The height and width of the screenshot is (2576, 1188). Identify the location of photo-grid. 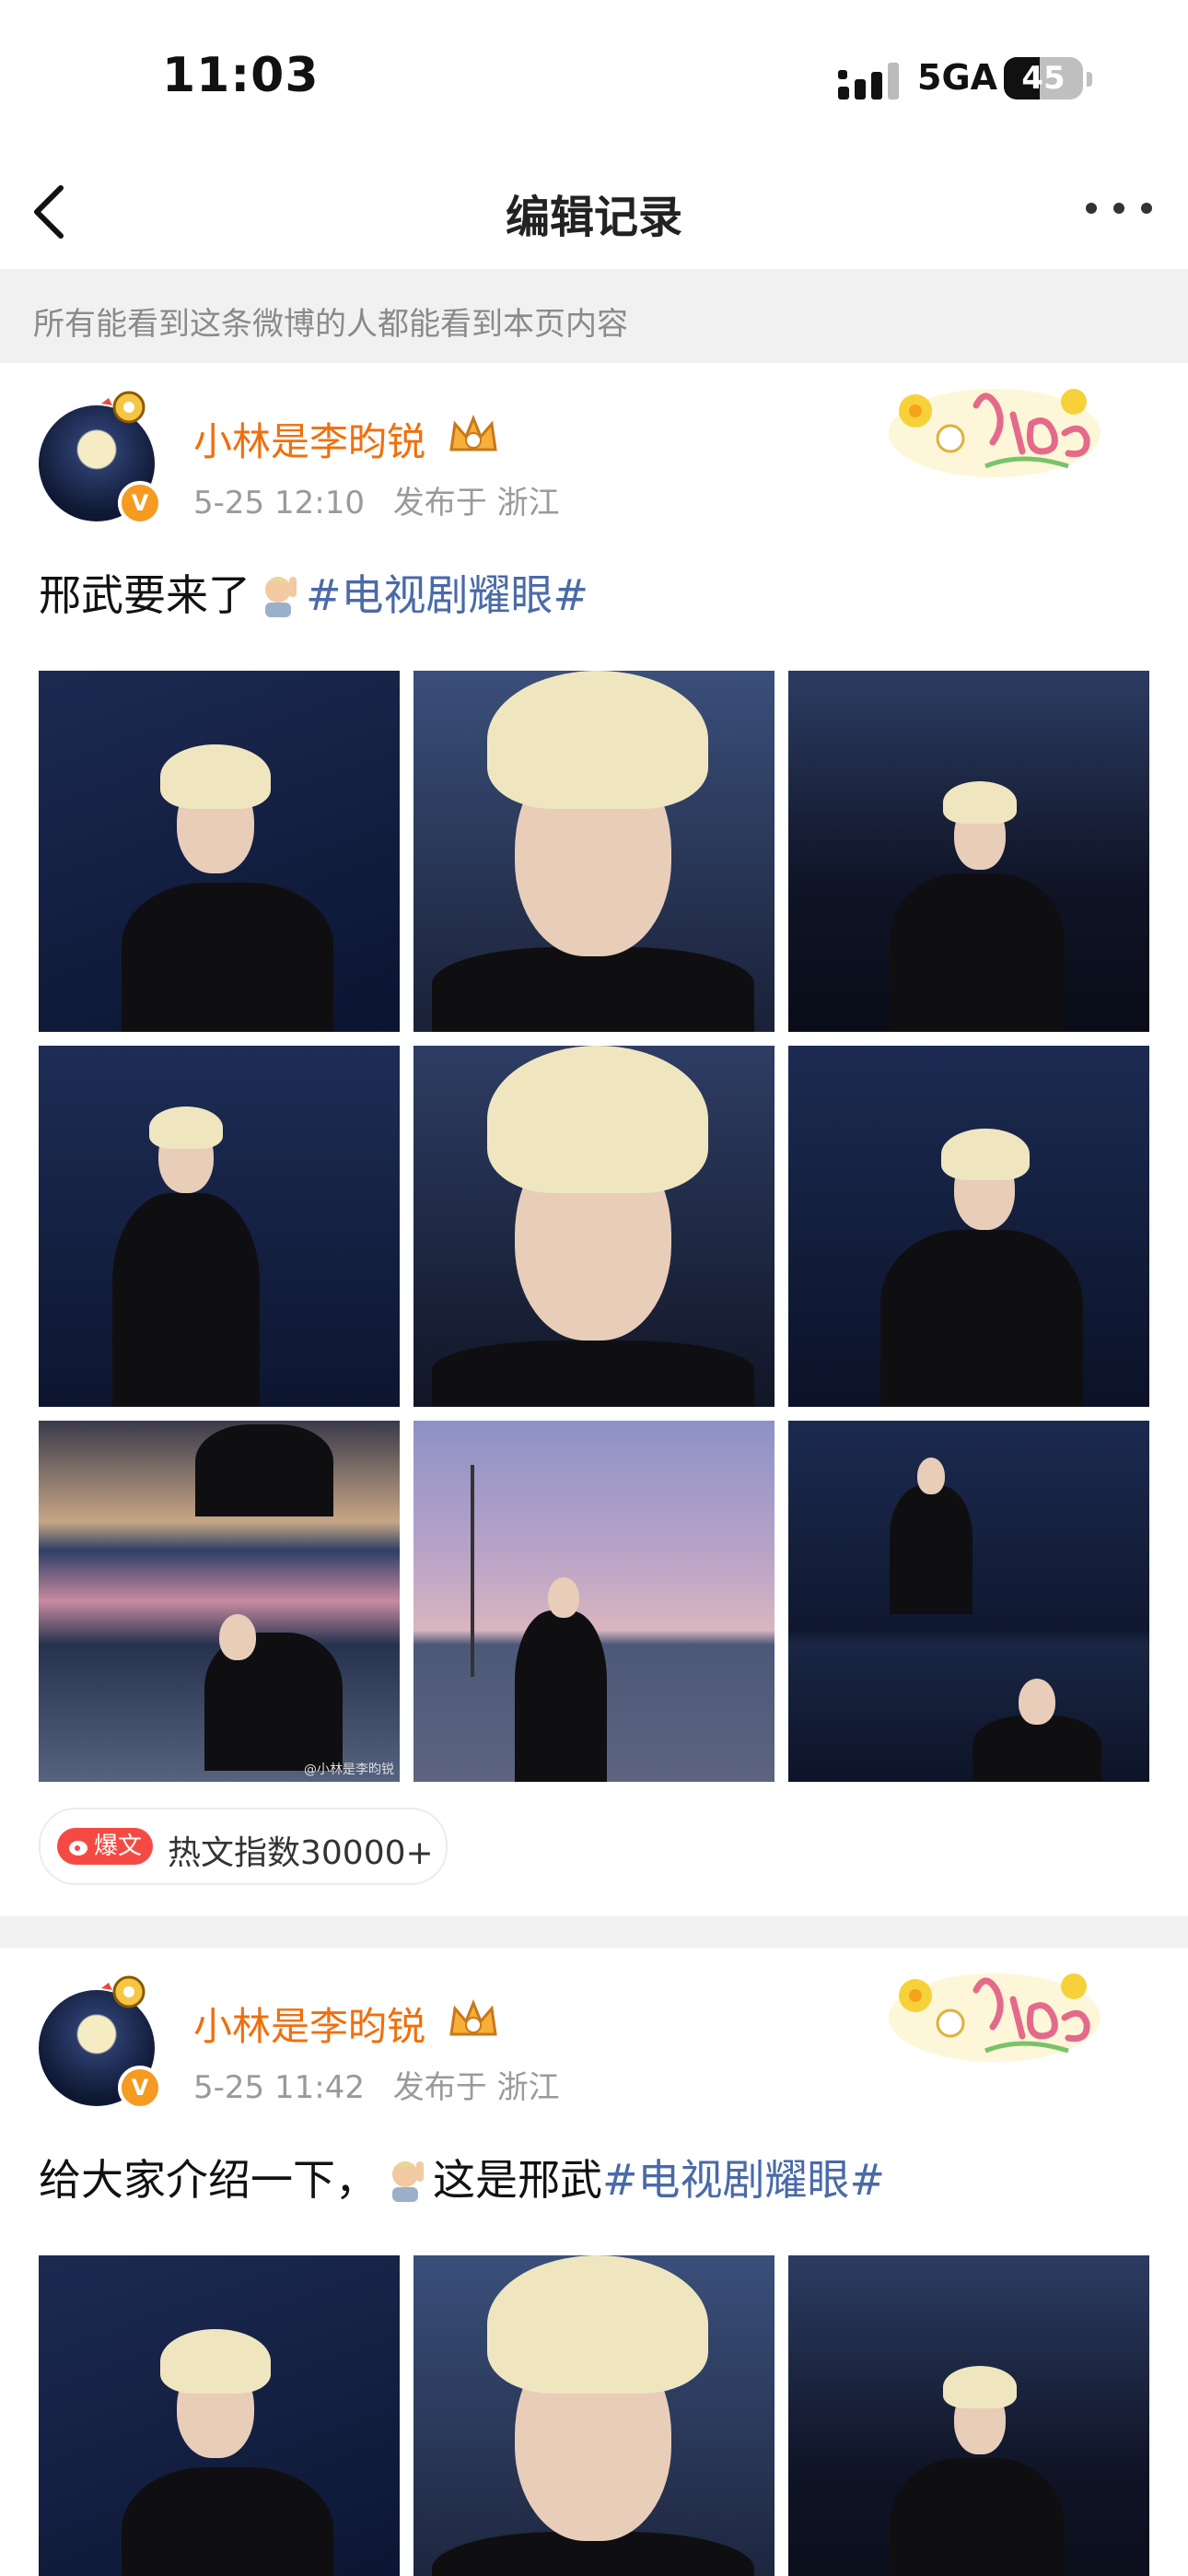
(594, 2415).